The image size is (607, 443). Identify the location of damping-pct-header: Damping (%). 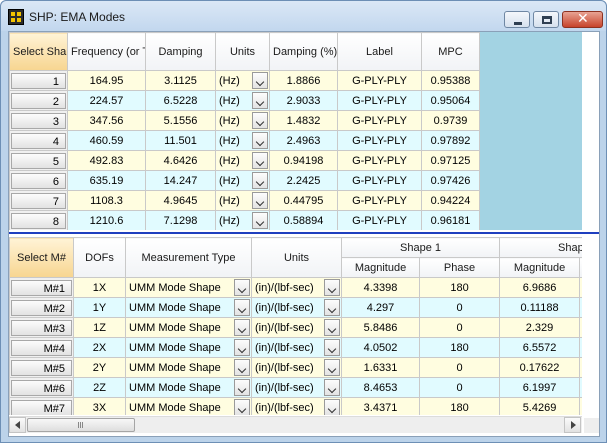
(303, 51).